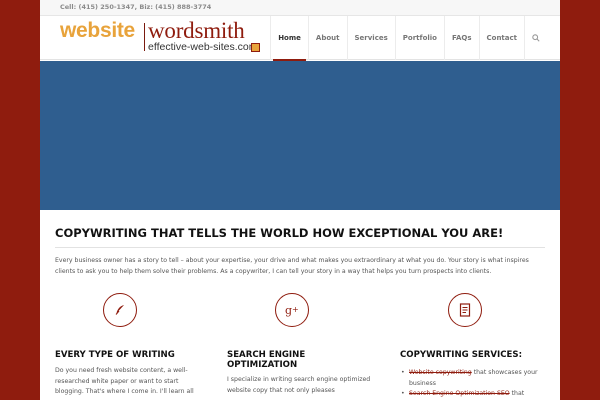 This screenshot has width=600, height=400. What do you see at coordinates (327, 38) in the screenshot?
I see `nav-about: About` at bounding box center [327, 38].